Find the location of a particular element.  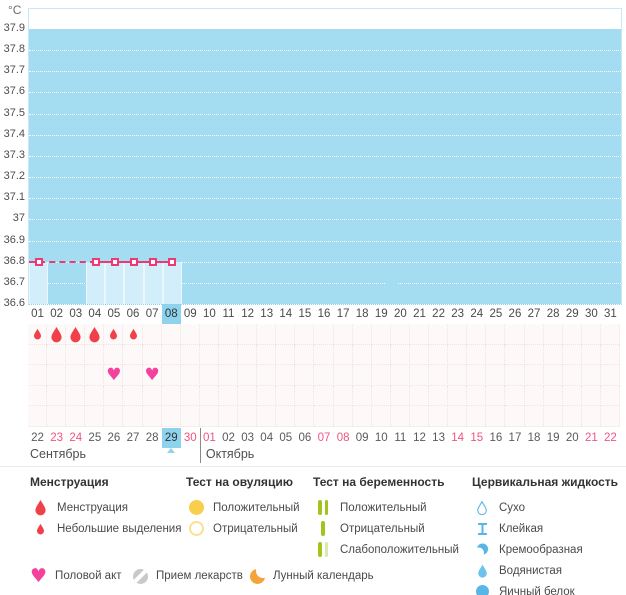

cycle-day-label: 04 is located at coordinates (94, 314).